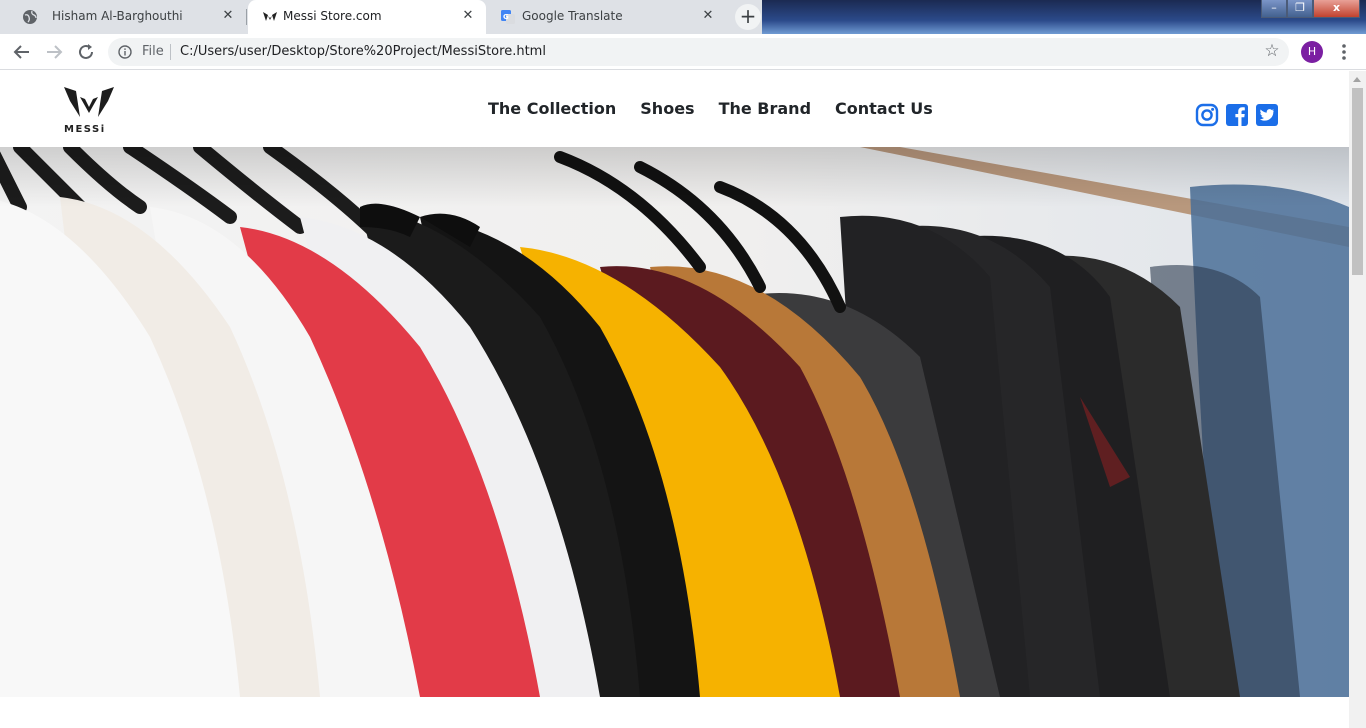 The width and height of the screenshot is (1366, 728). Describe the element at coordinates (85, 129) in the screenshot. I see `logo-wordmark: MESSi` at that location.